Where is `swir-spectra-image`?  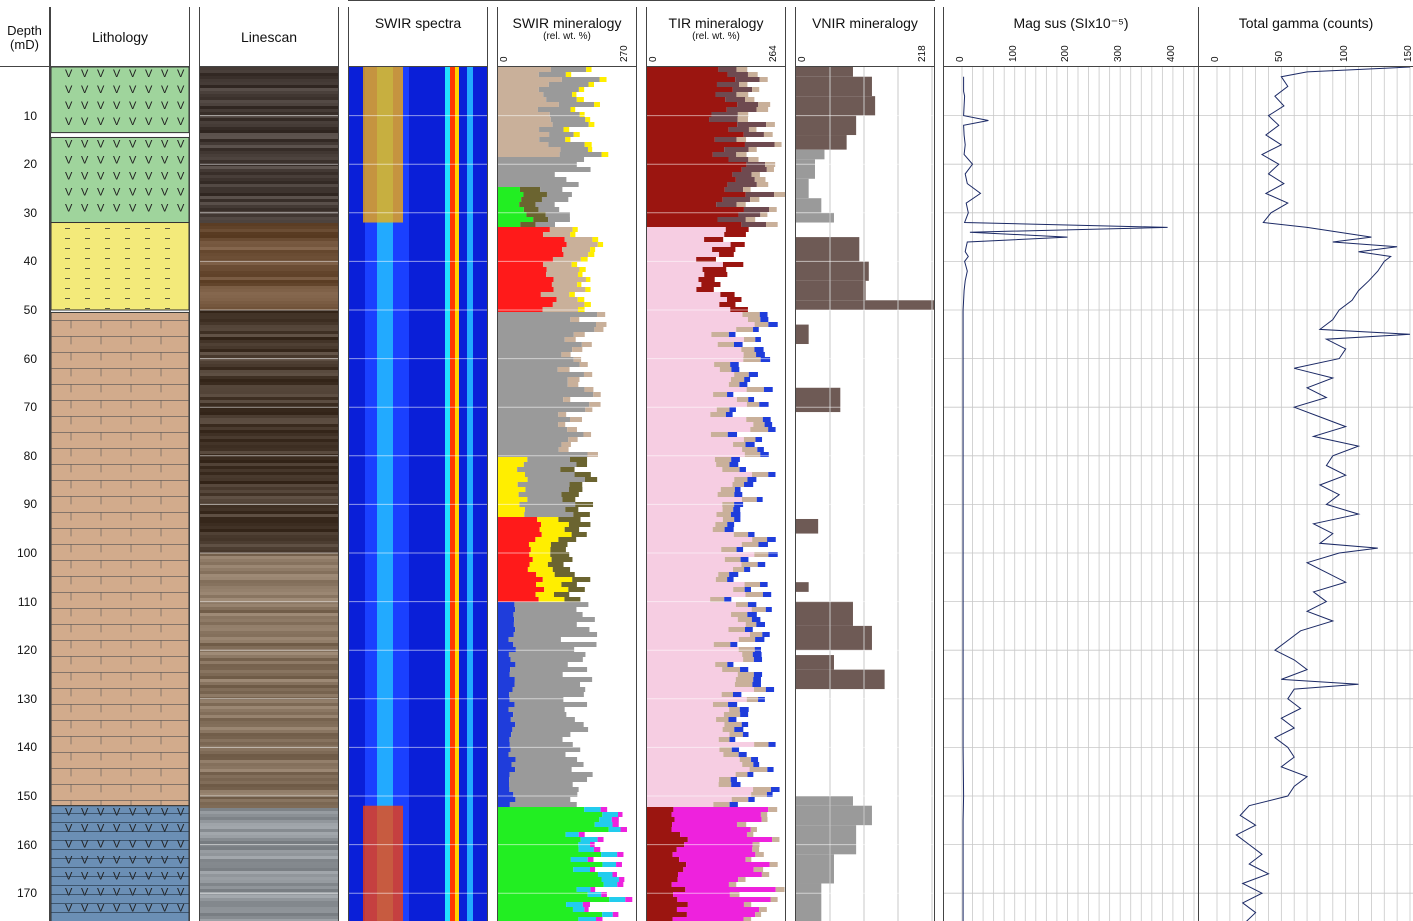 swir-spectra-image is located at coordinates (418, 494).